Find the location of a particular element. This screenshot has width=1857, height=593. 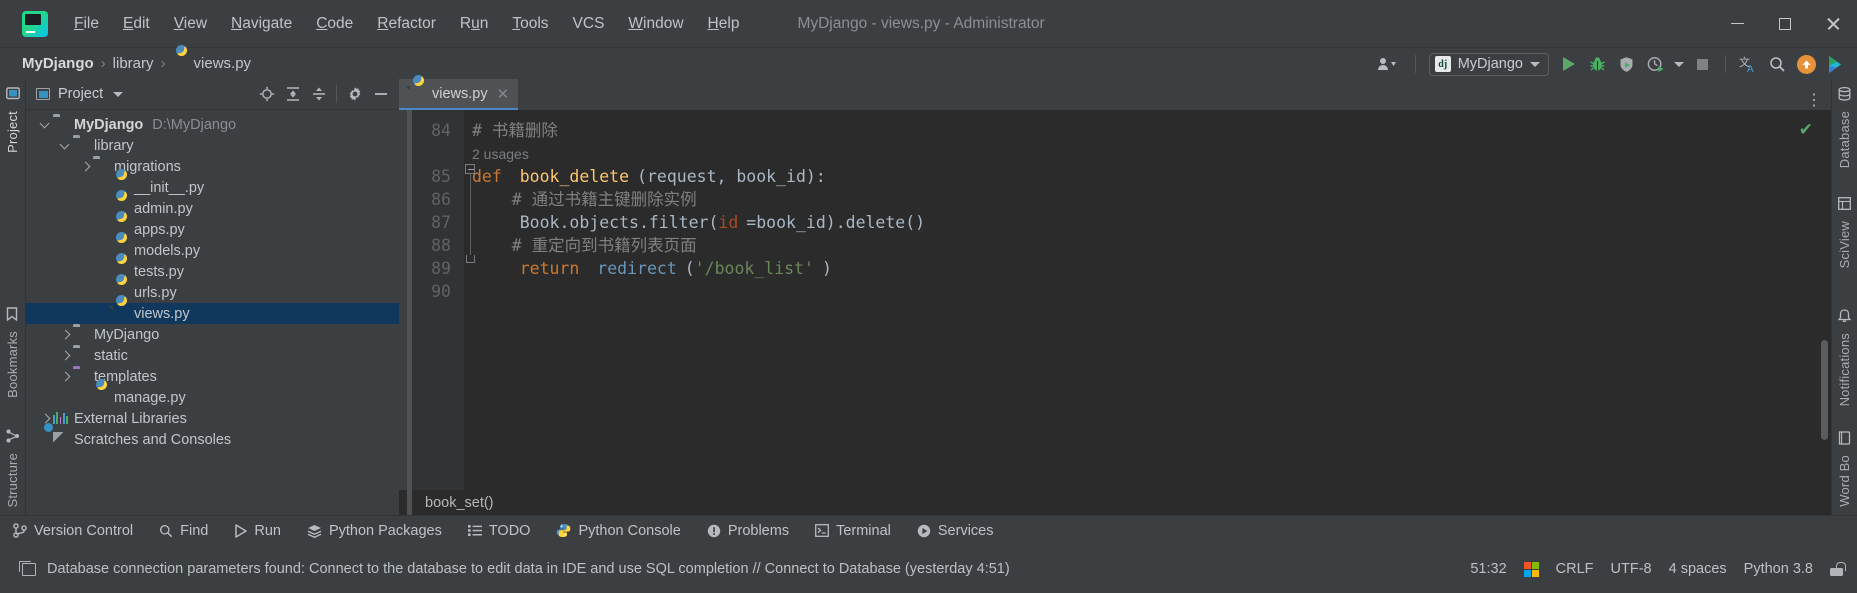

tree-node-manage-py: manage.py is located at coordinates (212, 397).